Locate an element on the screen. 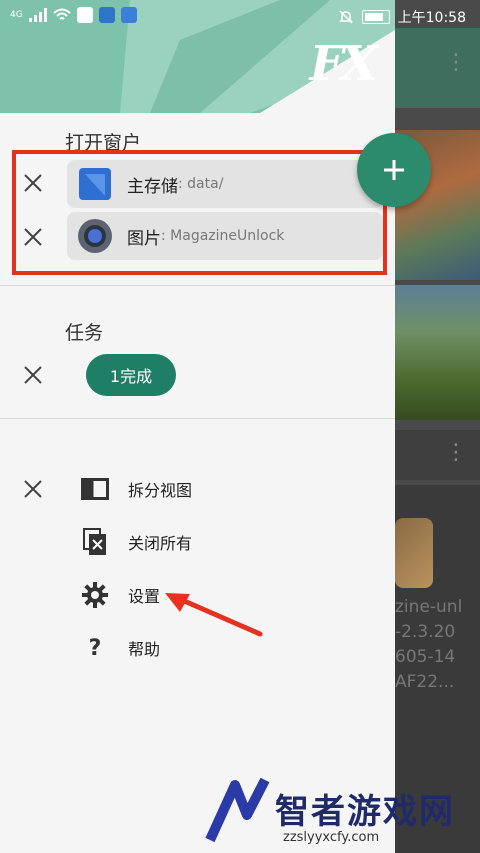 Image resolution: width=480 pixels, height=853 pixels. menu-item-label: 设置 is located at coordinates (144, 596).